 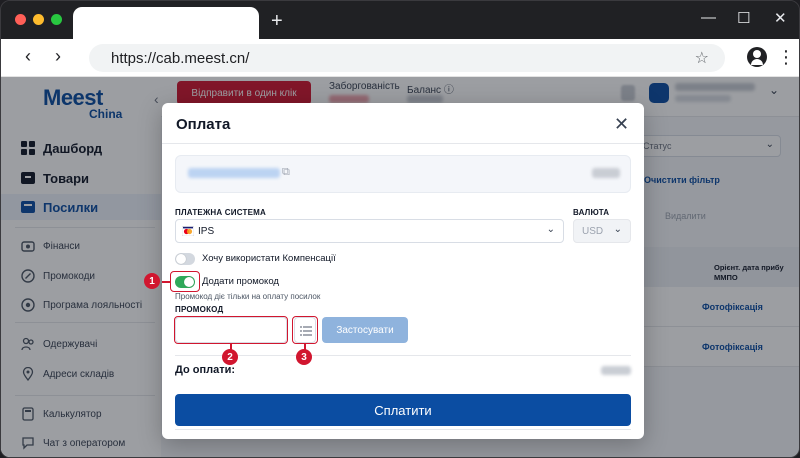 I want to click on browser-toolbar: ‹ › https://cab.meest.cn/ ☆ ⋮, so click(x=400, y=58).